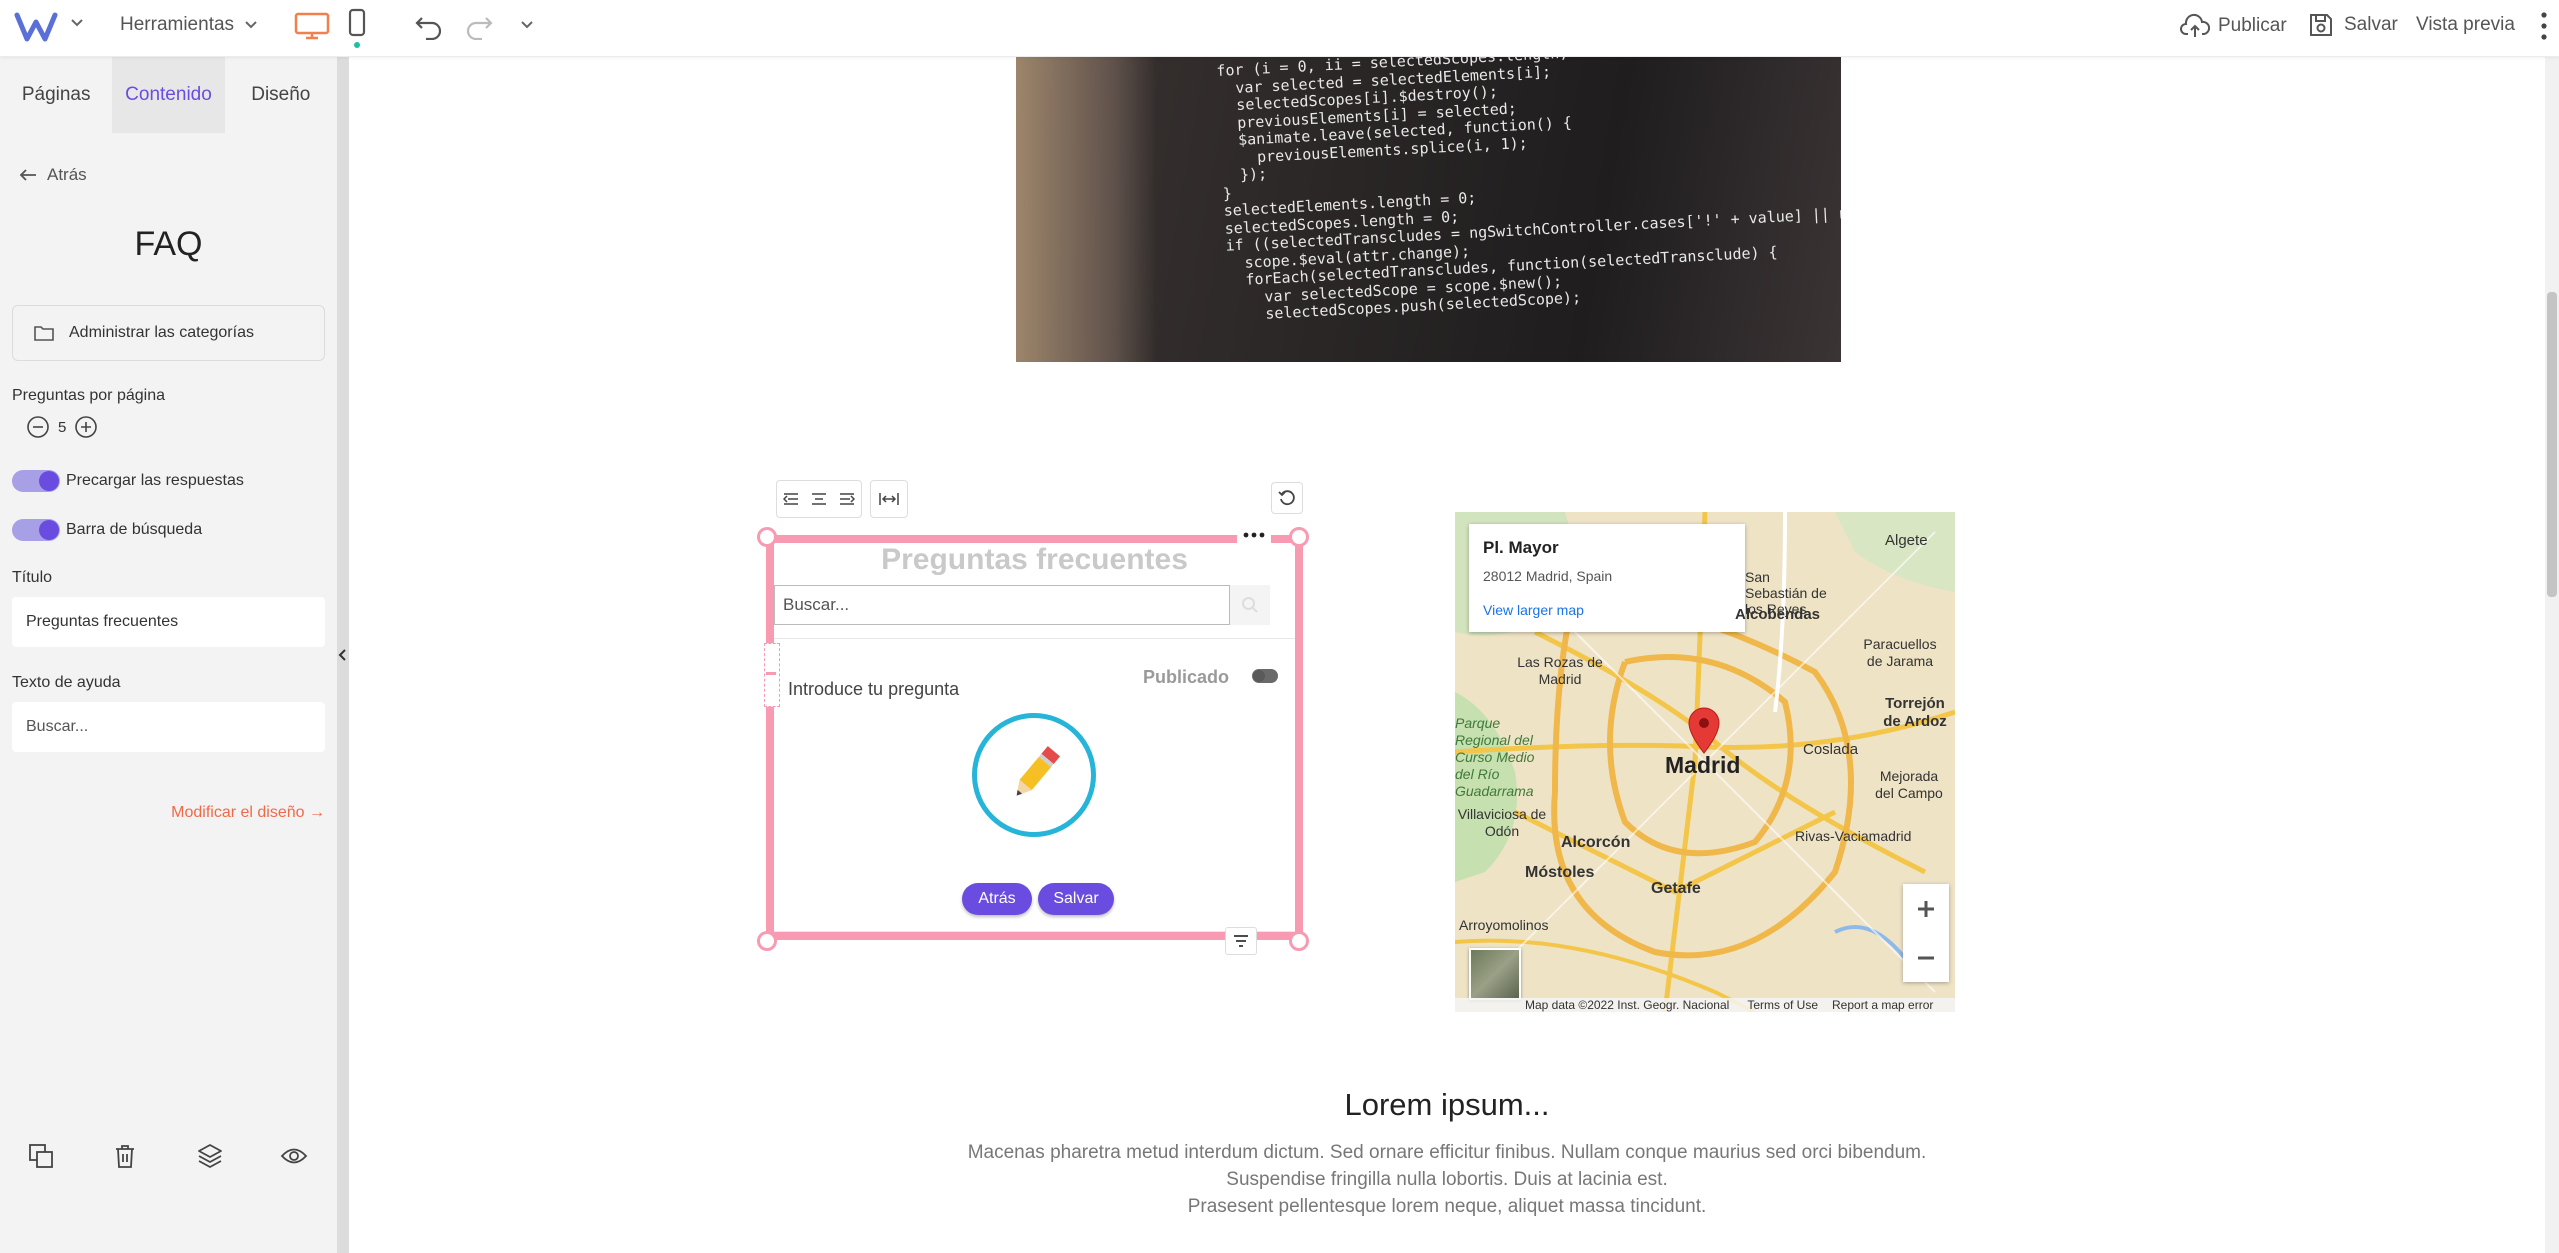 The image size is (2559, 1253). Describe the element at coordinates (1034, 559) in the screenshot. I see `faq-heading: Preguntas frecuentes` at that location.